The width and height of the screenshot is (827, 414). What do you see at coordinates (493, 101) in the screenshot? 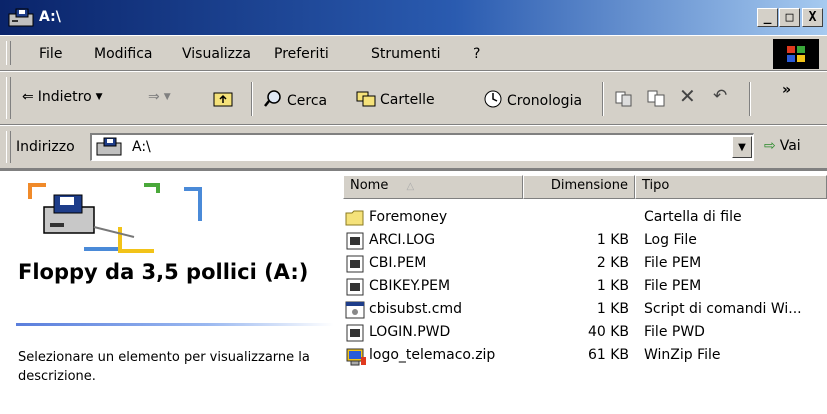
I see `history-icon` at bounding box center [493, 101].